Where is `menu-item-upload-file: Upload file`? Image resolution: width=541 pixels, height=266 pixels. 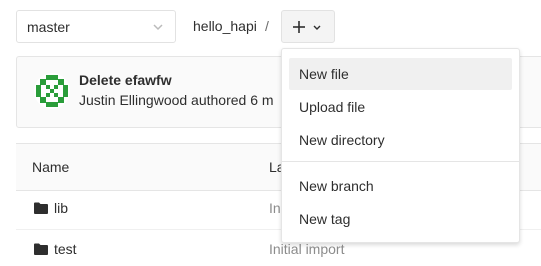 menu-item-upload-file: Upload file is located at coordinates (400, 107).